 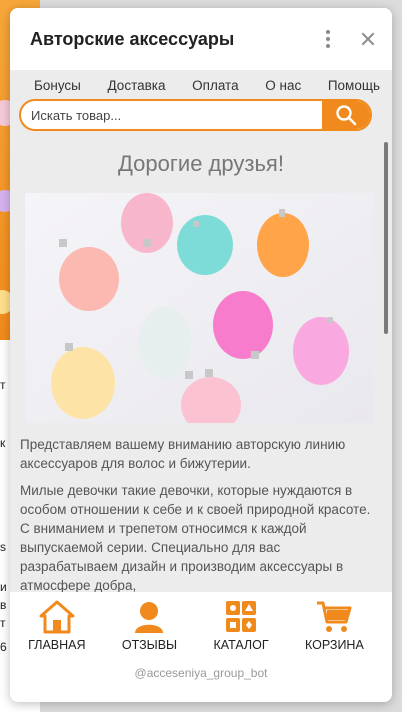 What do you see at coordinates (137, 85) in the screenshot?
I see `nav-item-delivery: Доставка` at bounding box center [137, 85].